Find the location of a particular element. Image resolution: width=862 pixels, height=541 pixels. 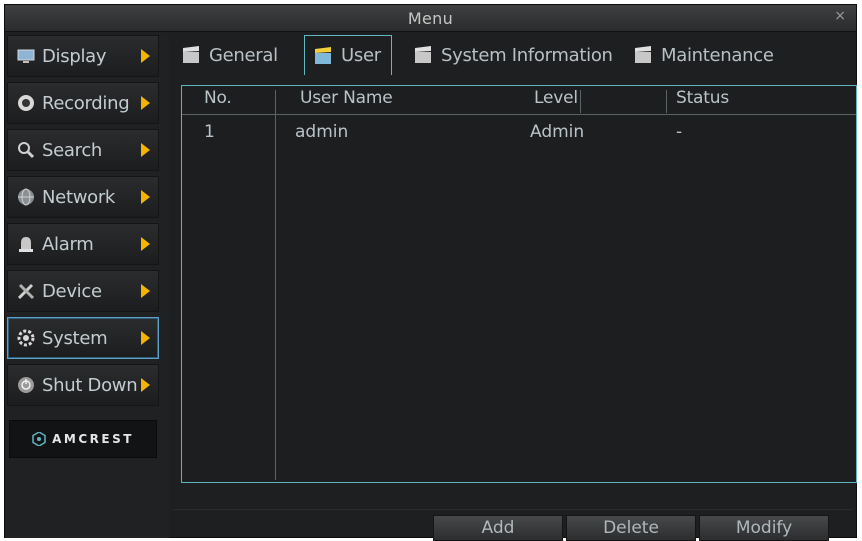

column-header-level: Level is located at coordinates (556, 98).